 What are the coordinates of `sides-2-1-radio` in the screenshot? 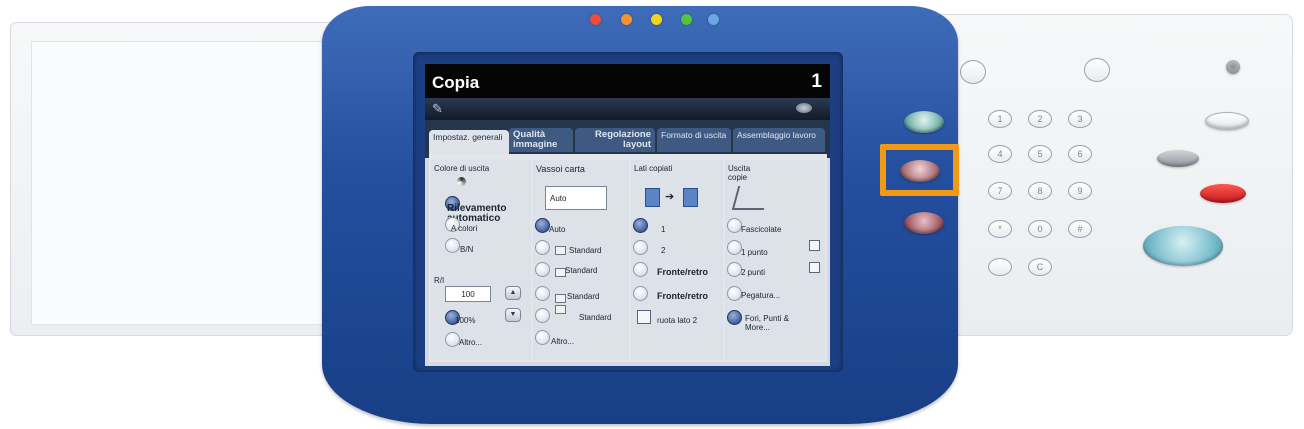 It's located at (640, 293).